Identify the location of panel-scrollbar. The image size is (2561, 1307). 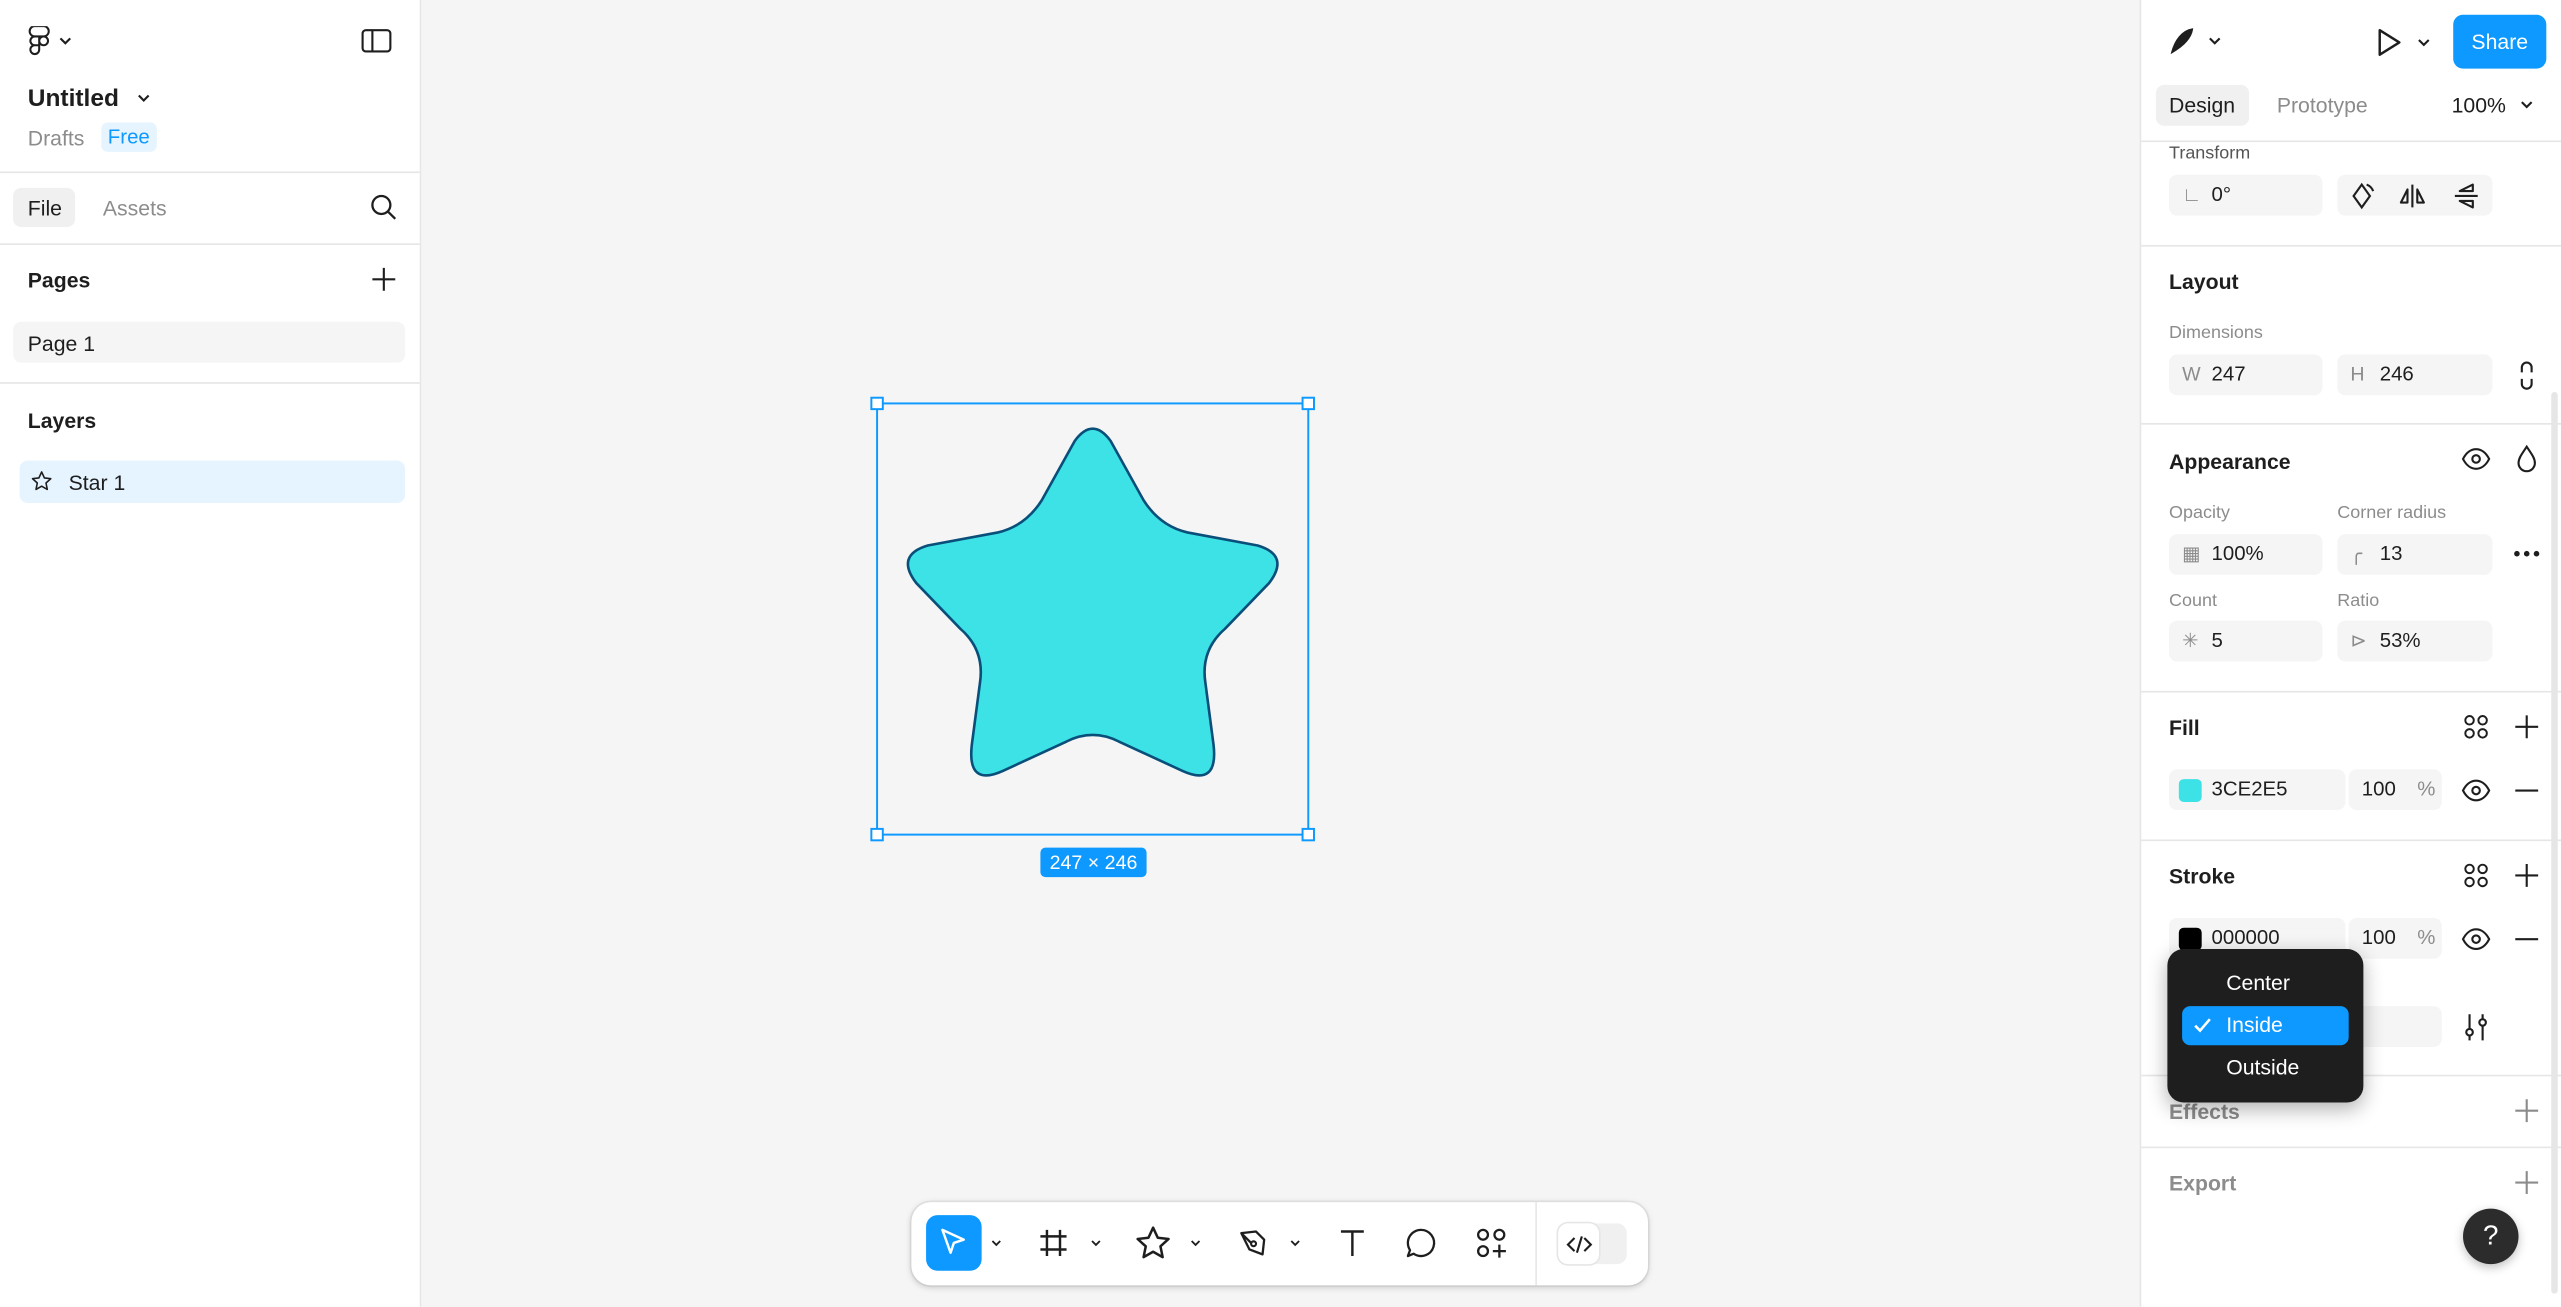
(2554, 842).